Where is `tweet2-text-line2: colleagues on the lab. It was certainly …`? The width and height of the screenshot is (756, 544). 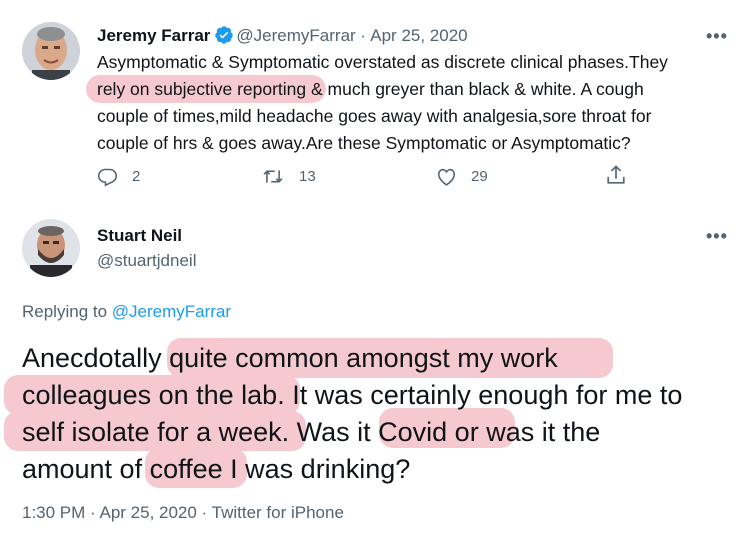 tweet2-text-line2: colleagues on the lab. It was certainly … is located at coordinates (352, 395).